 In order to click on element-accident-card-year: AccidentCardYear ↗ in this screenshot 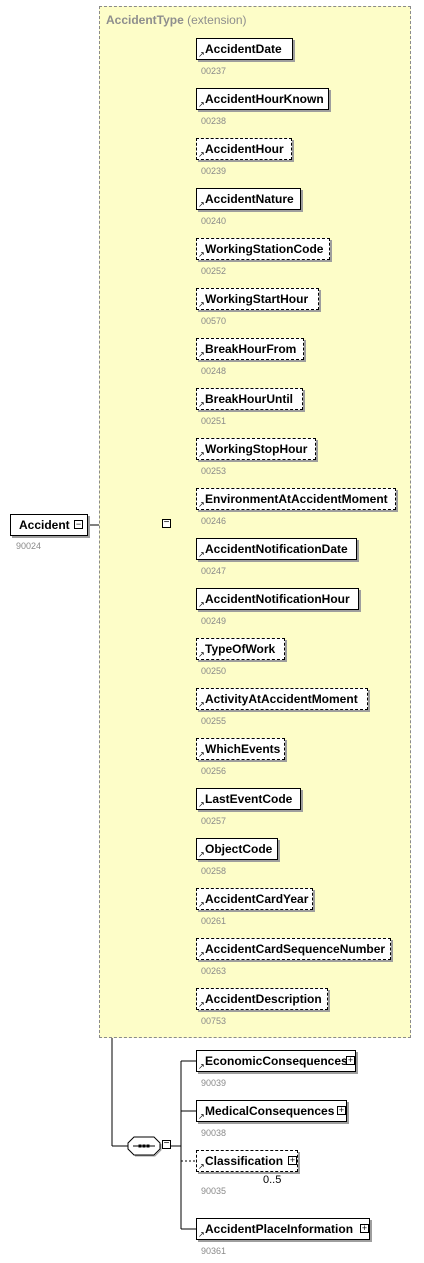, I will do `click(254, 899)`.